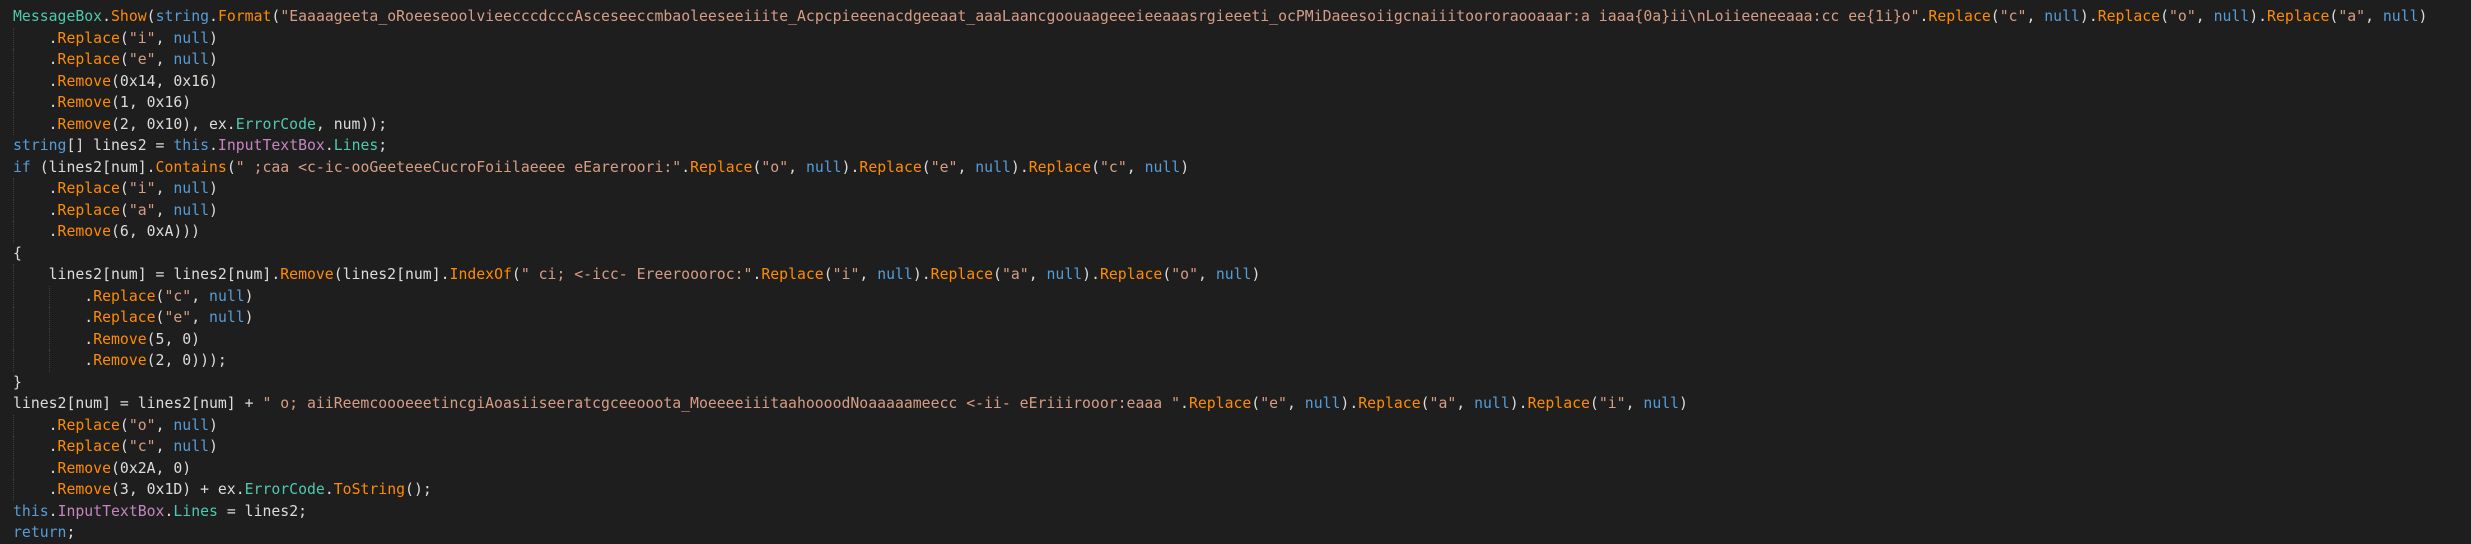 The height and width of the screenshot is (544, 2471). I want to click on code-line: .Remove(1, 0x16), so click(1242, 103).